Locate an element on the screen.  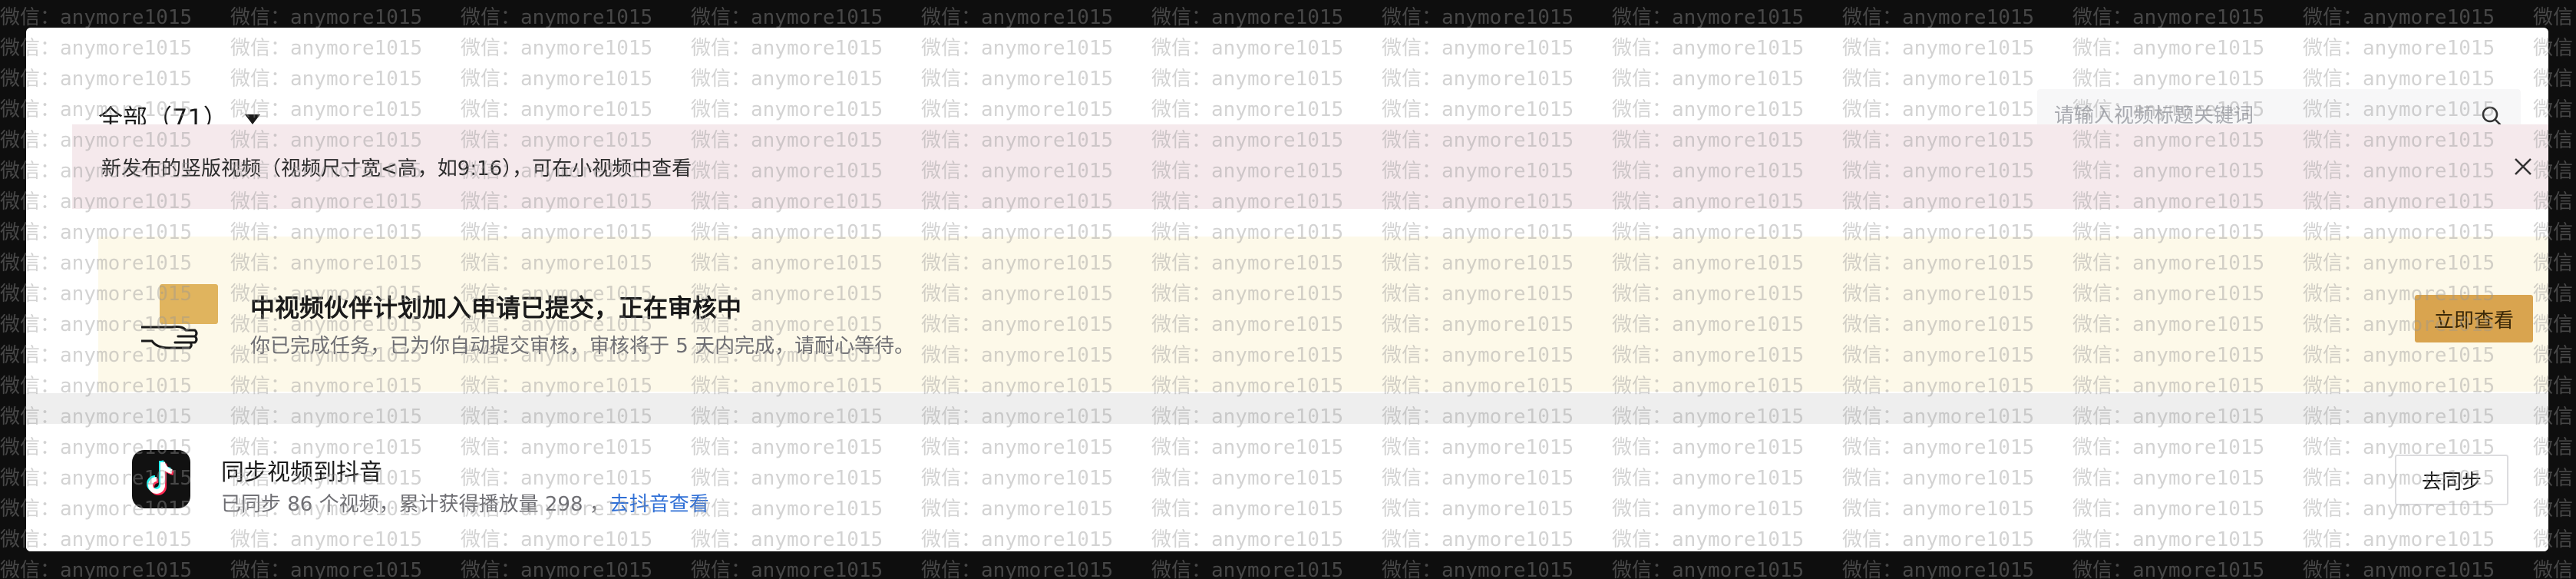
hand-illustration-icon is located at coordinates (181, 318).